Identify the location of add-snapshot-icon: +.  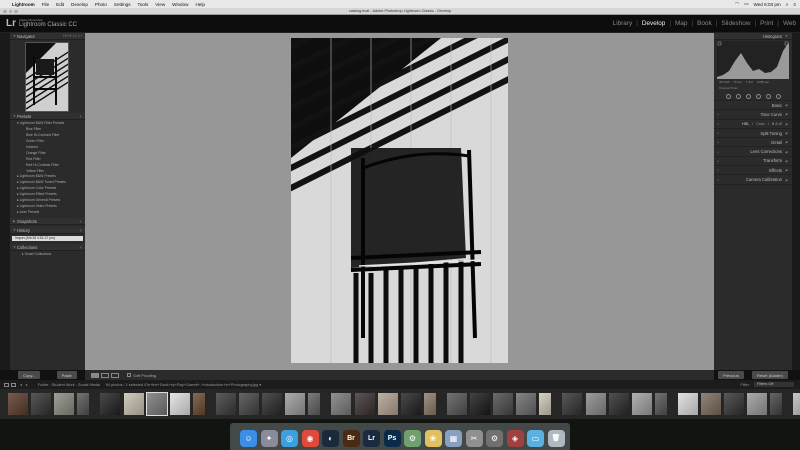
(81, 221).